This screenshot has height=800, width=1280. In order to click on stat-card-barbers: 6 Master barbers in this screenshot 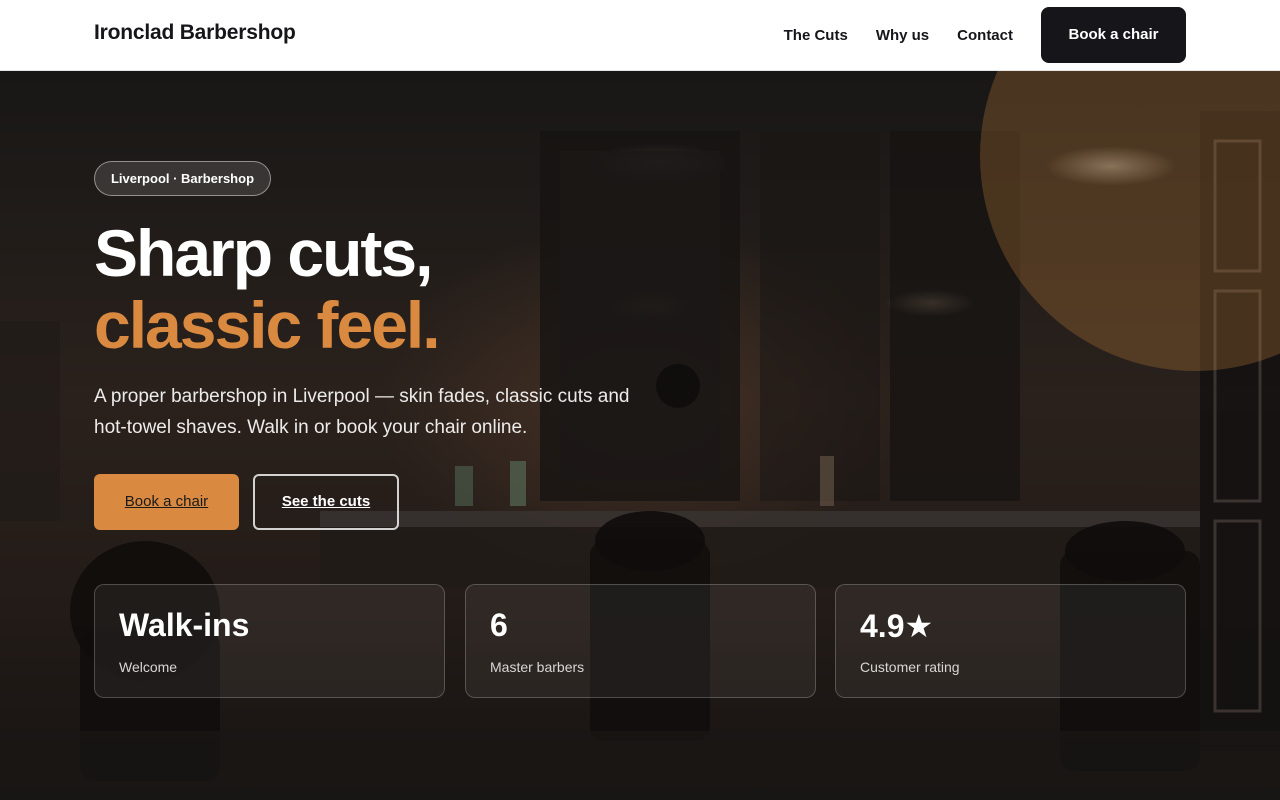, I will do `click(640, 641)`.